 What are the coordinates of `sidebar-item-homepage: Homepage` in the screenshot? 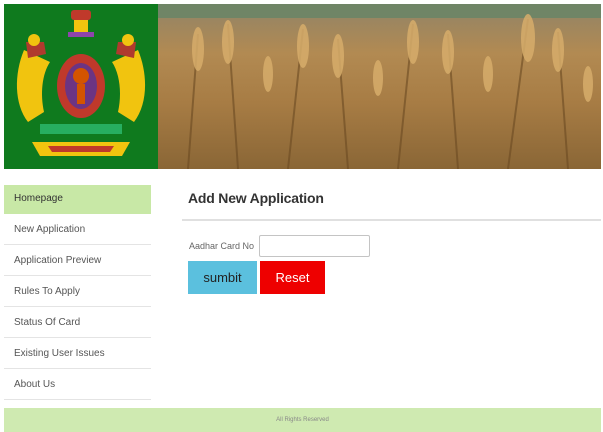 It's located at (77, 199).